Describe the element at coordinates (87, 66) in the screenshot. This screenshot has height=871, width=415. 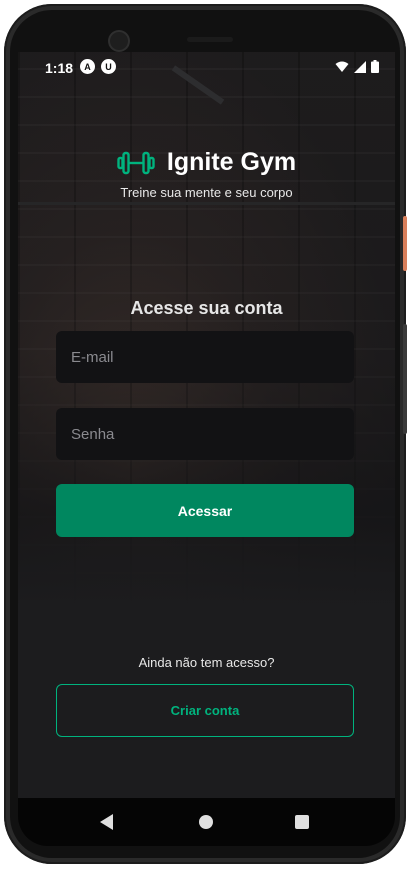
I see `notification-icon: A` at that location.